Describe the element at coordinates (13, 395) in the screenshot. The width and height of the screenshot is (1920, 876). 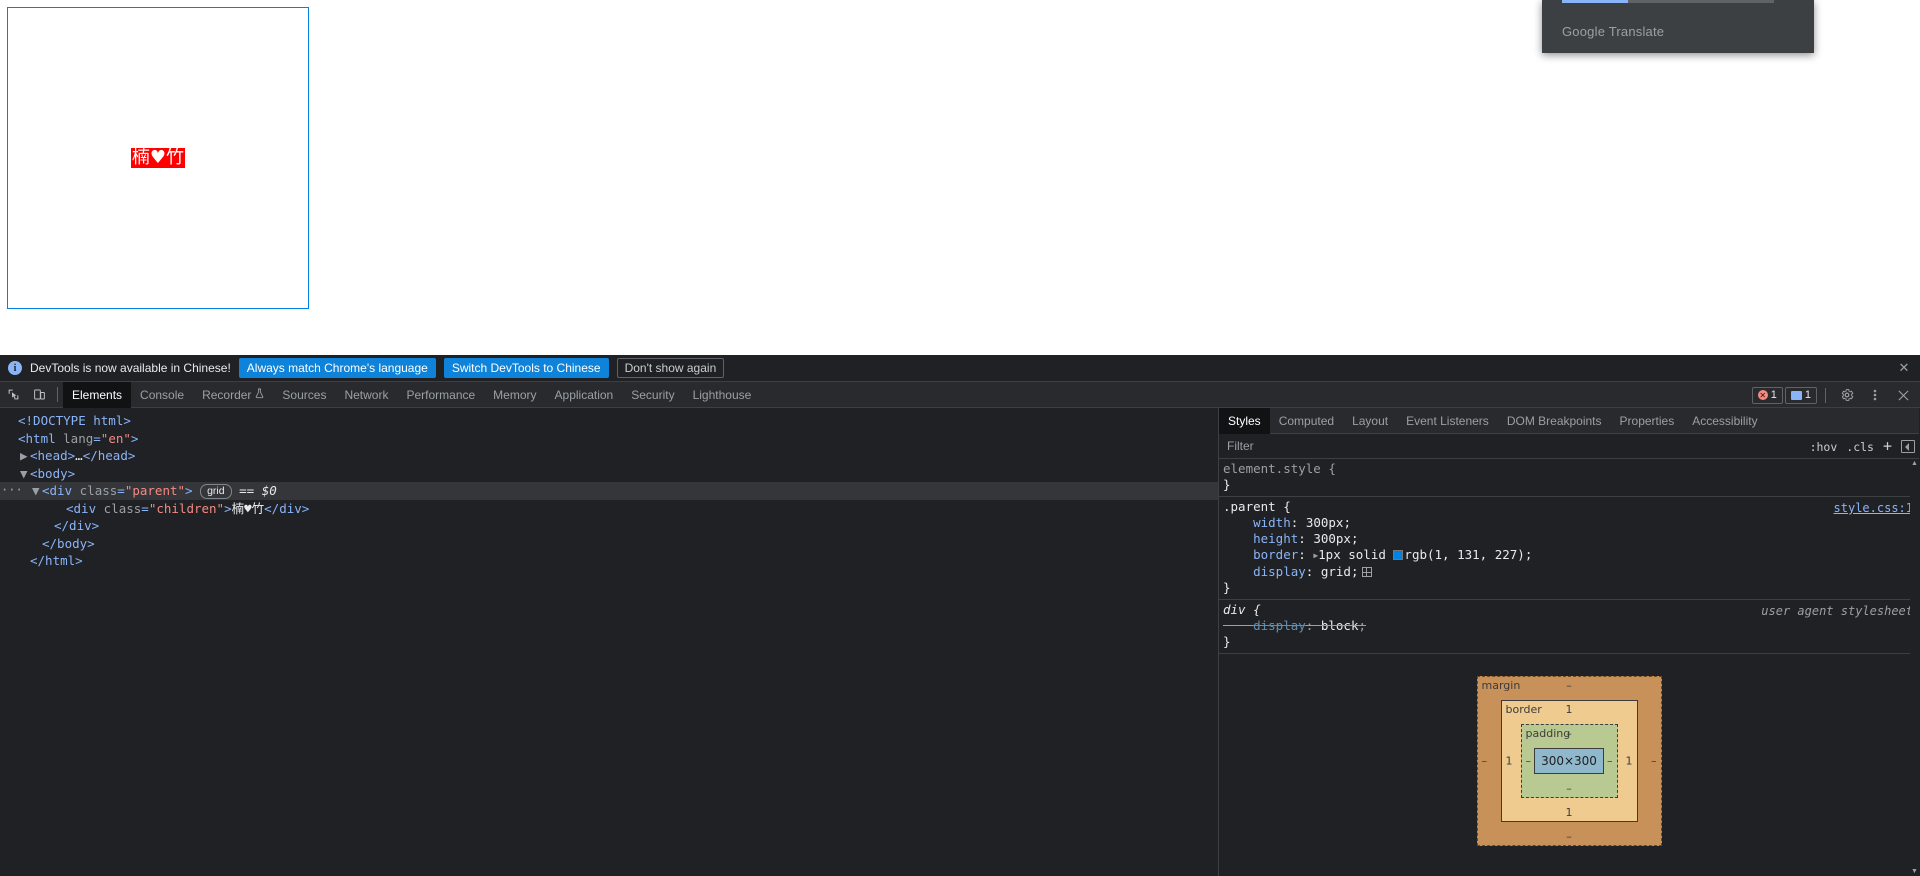
I see `inspect-element-icon` at that location.